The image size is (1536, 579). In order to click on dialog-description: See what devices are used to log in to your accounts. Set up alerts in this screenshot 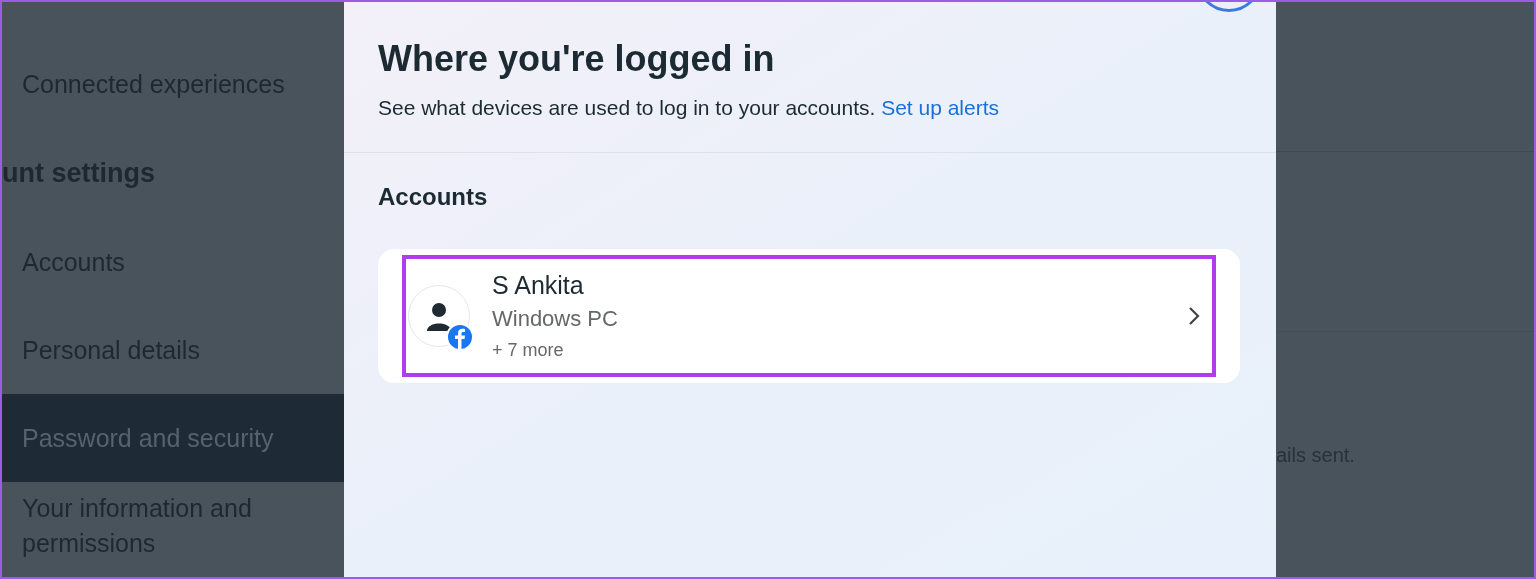, I will do `click(689, 108)`.